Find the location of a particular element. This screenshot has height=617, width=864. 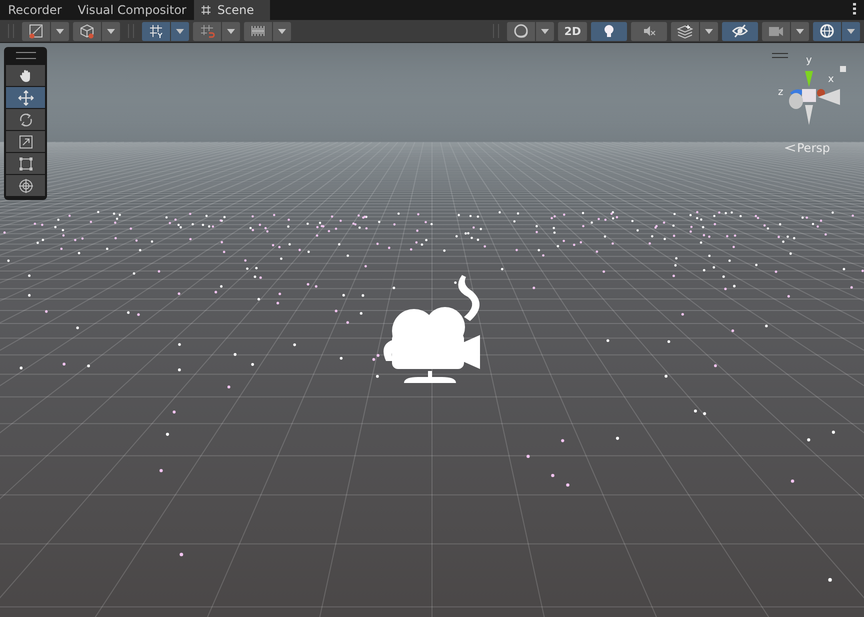

transform-icon is located at coordinates (26, 186).